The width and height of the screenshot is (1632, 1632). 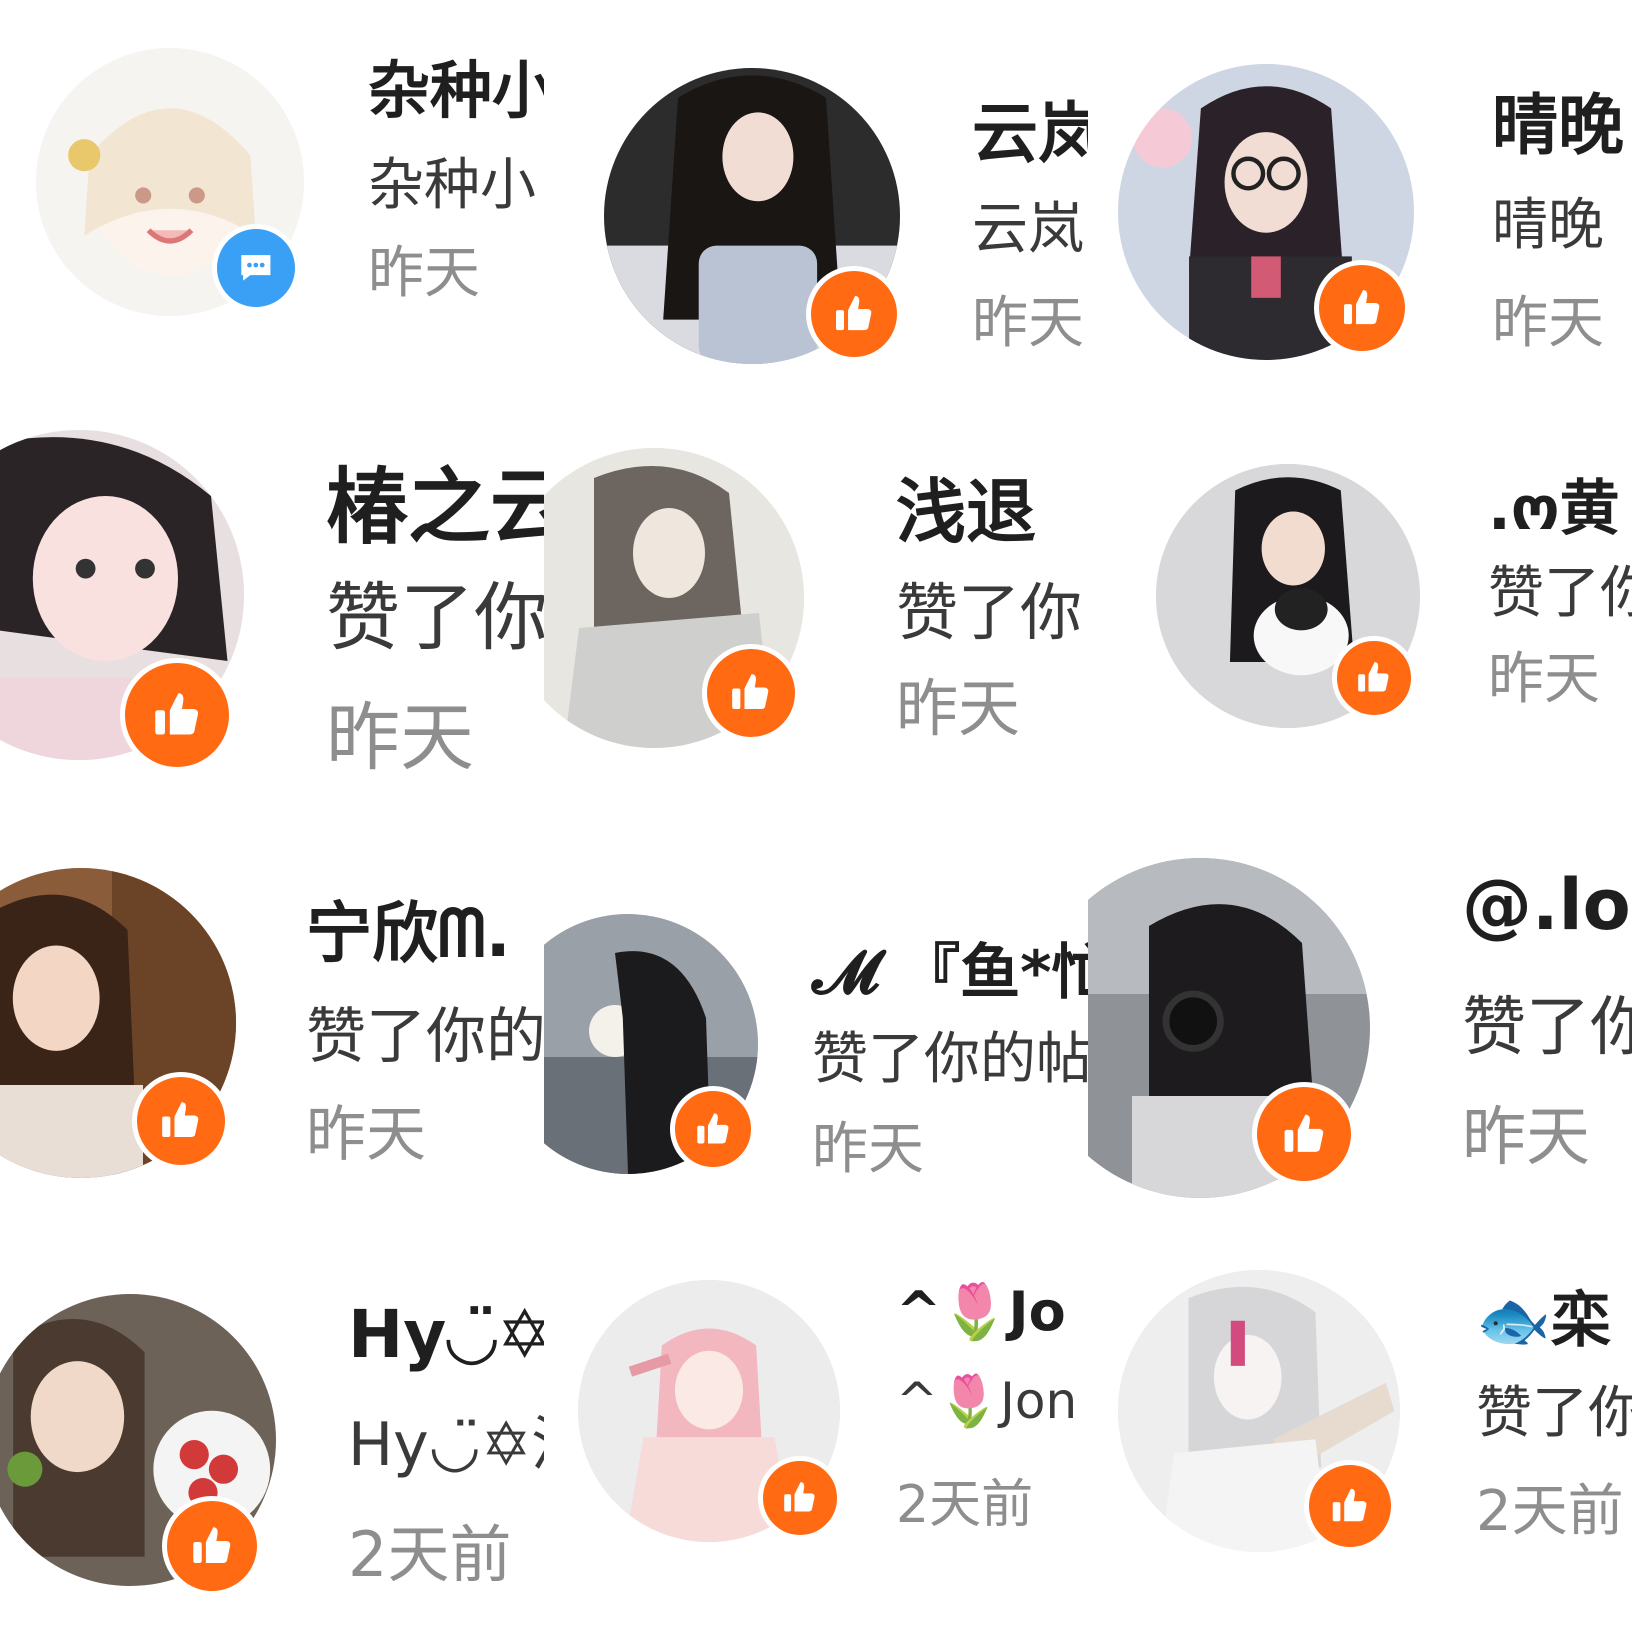 What do you see at coordinates (966, 512) in the screenshot?
I see `user-name: 浅退` at bounding box center [966, 512].